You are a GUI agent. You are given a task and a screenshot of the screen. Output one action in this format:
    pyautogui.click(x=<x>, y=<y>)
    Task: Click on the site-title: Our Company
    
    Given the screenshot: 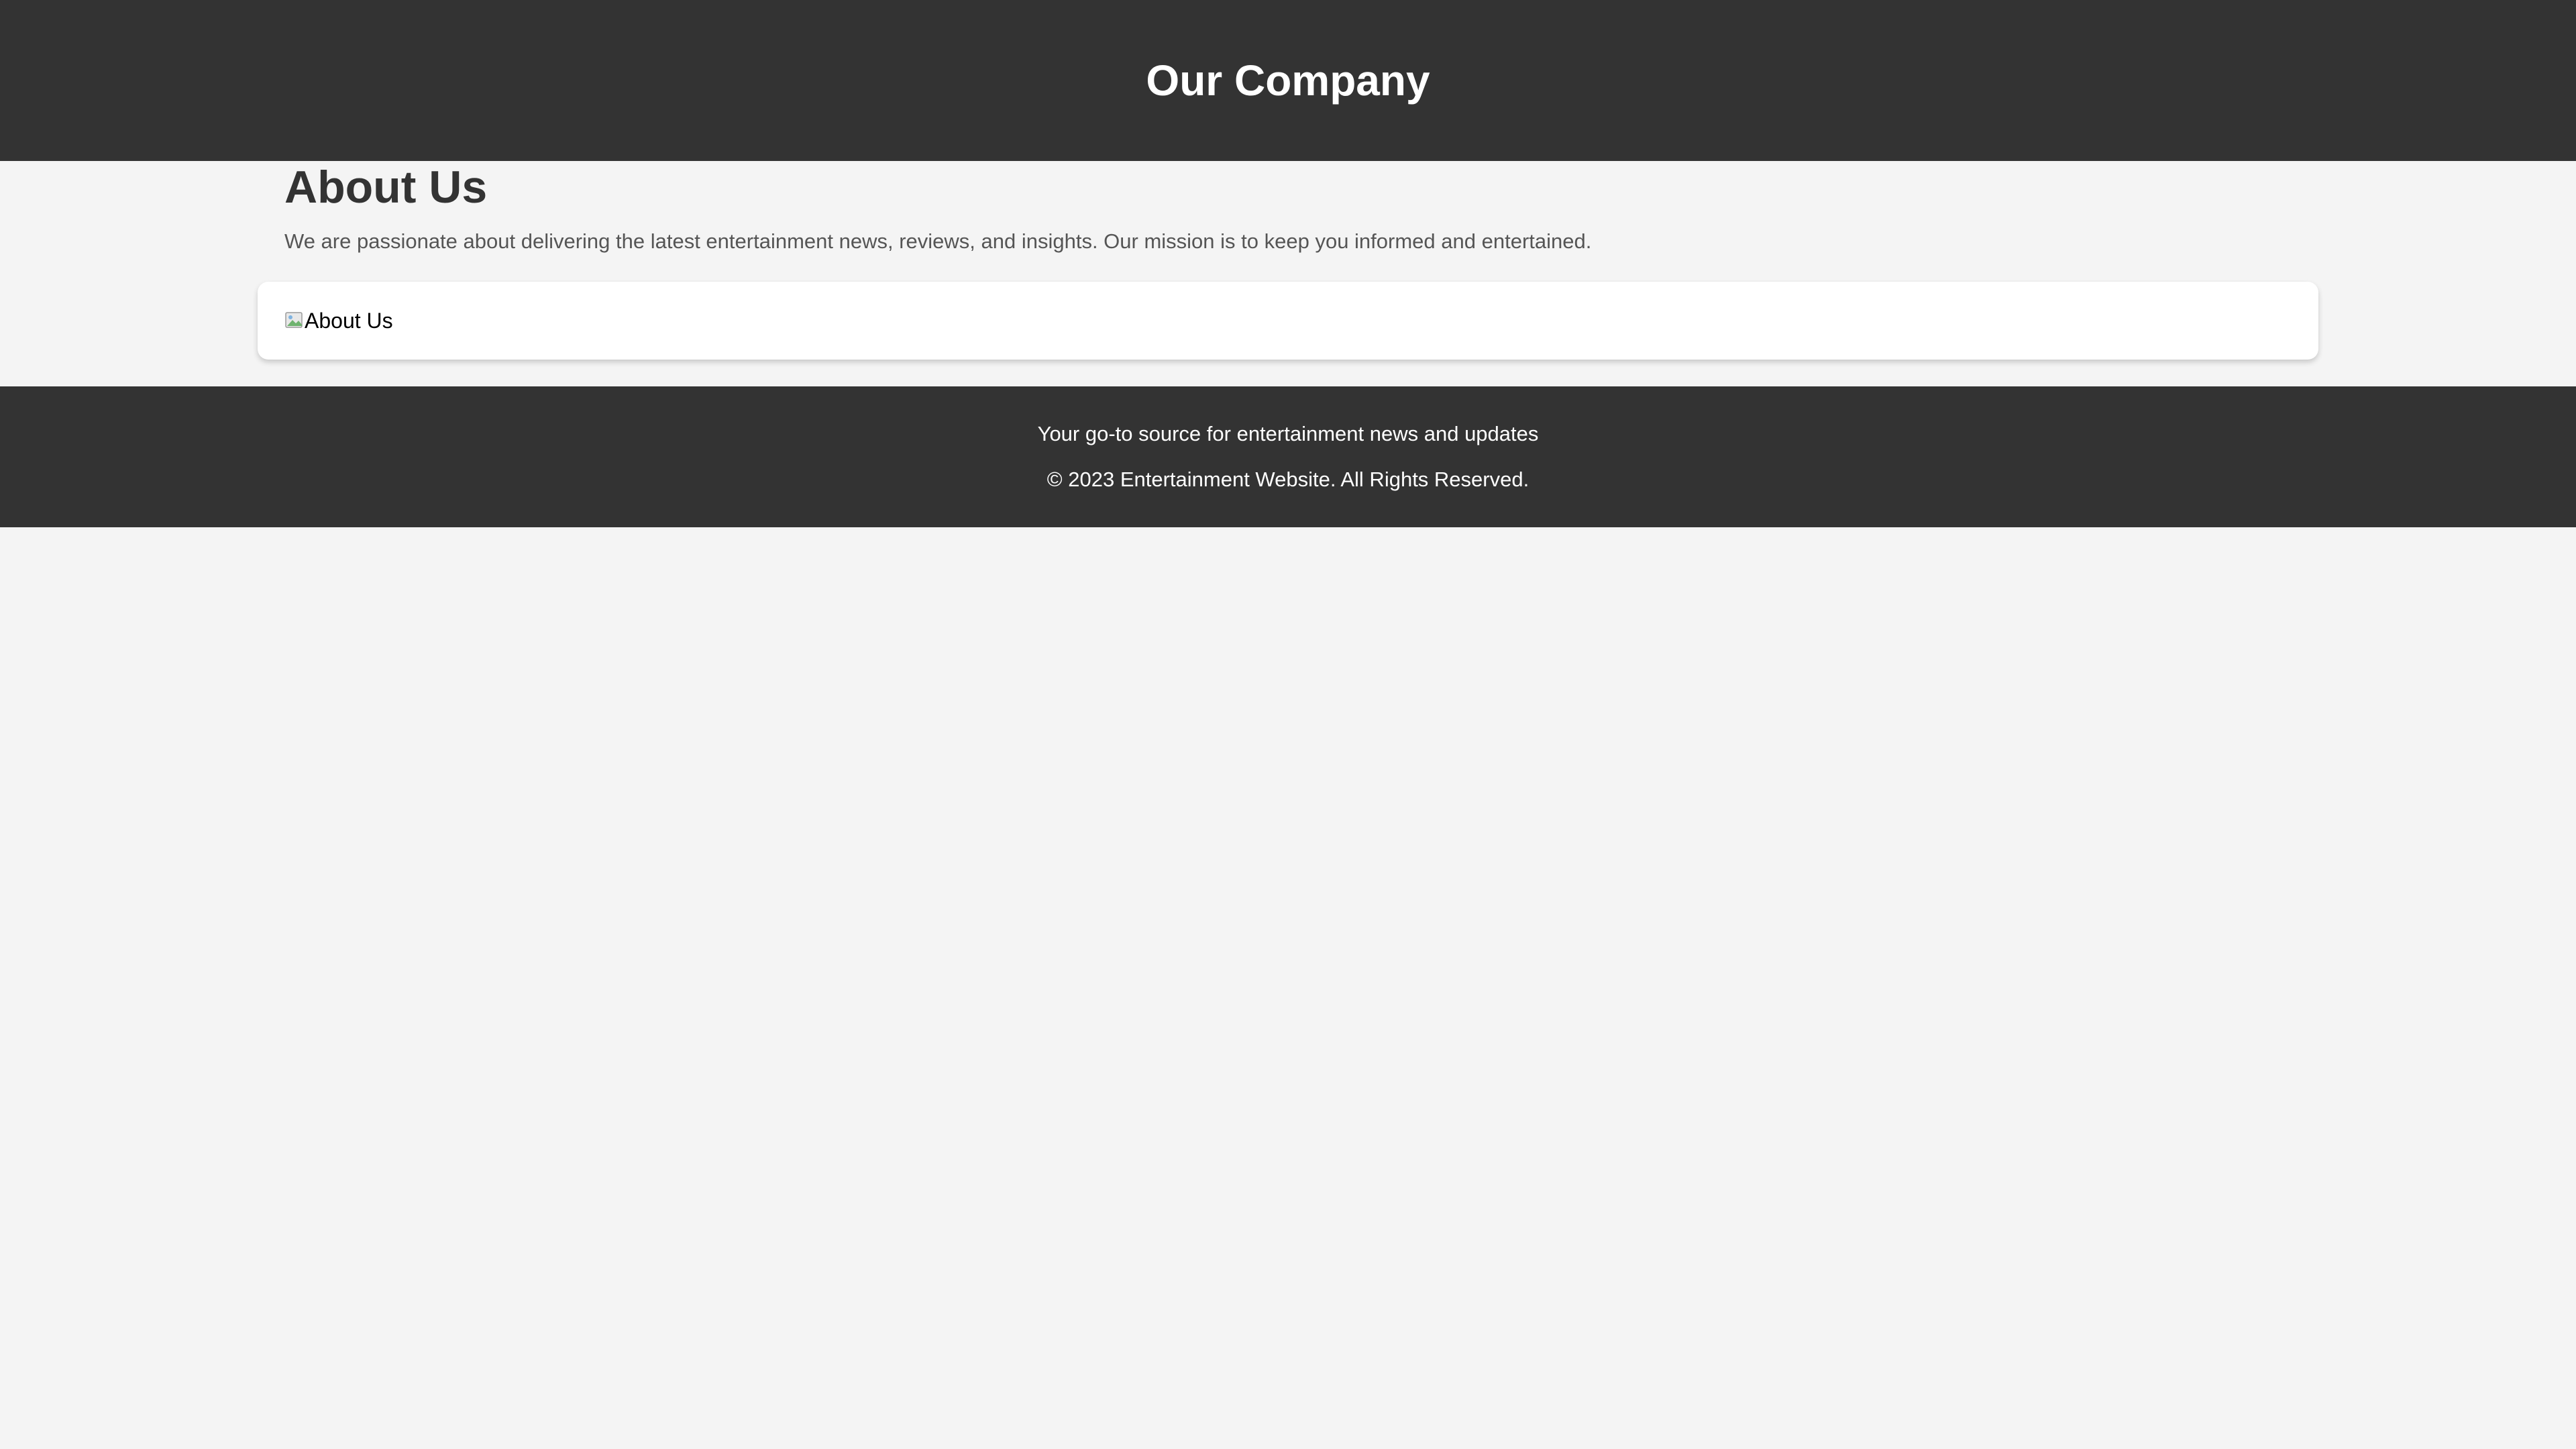 What is the action you would take?
    pyautogui.click(x=1288, y=80)
    